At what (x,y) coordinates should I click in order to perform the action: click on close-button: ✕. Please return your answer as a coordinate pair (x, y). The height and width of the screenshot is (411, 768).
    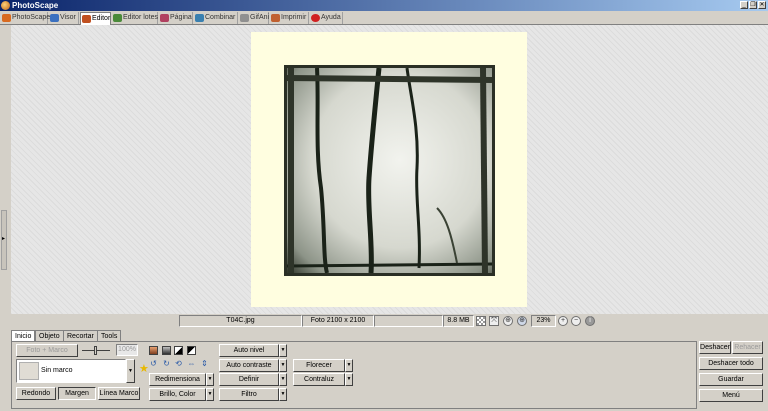
    Looking at the image, I should click on (762, 5).